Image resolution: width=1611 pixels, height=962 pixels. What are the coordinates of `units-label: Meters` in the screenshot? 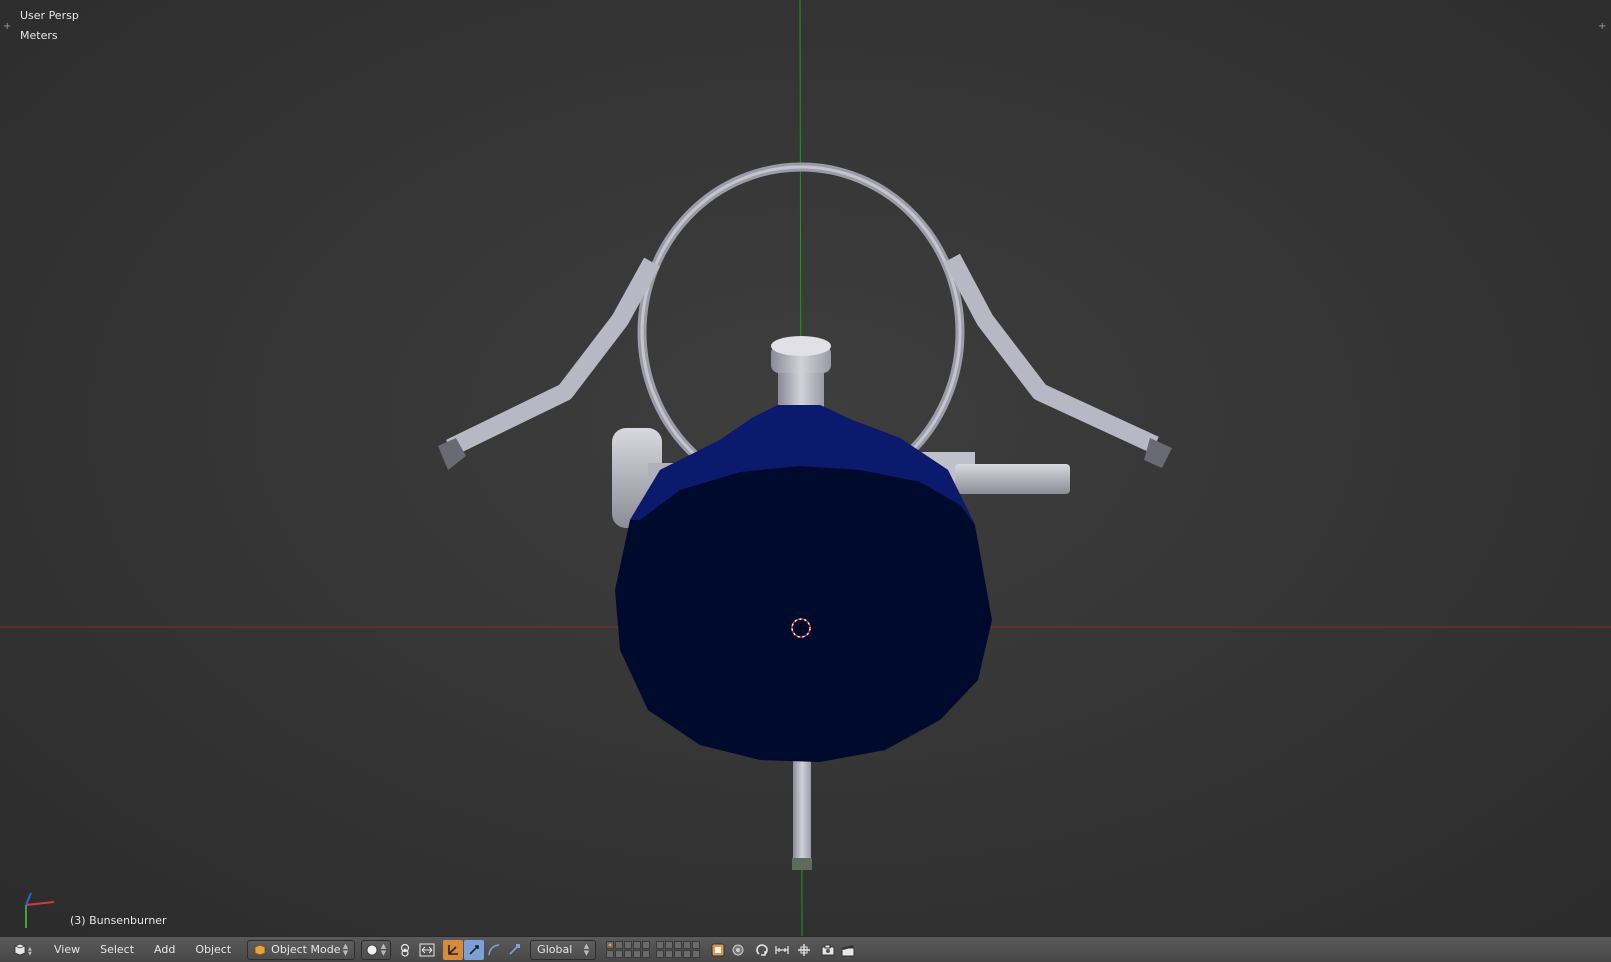 It's located at (39, 35).